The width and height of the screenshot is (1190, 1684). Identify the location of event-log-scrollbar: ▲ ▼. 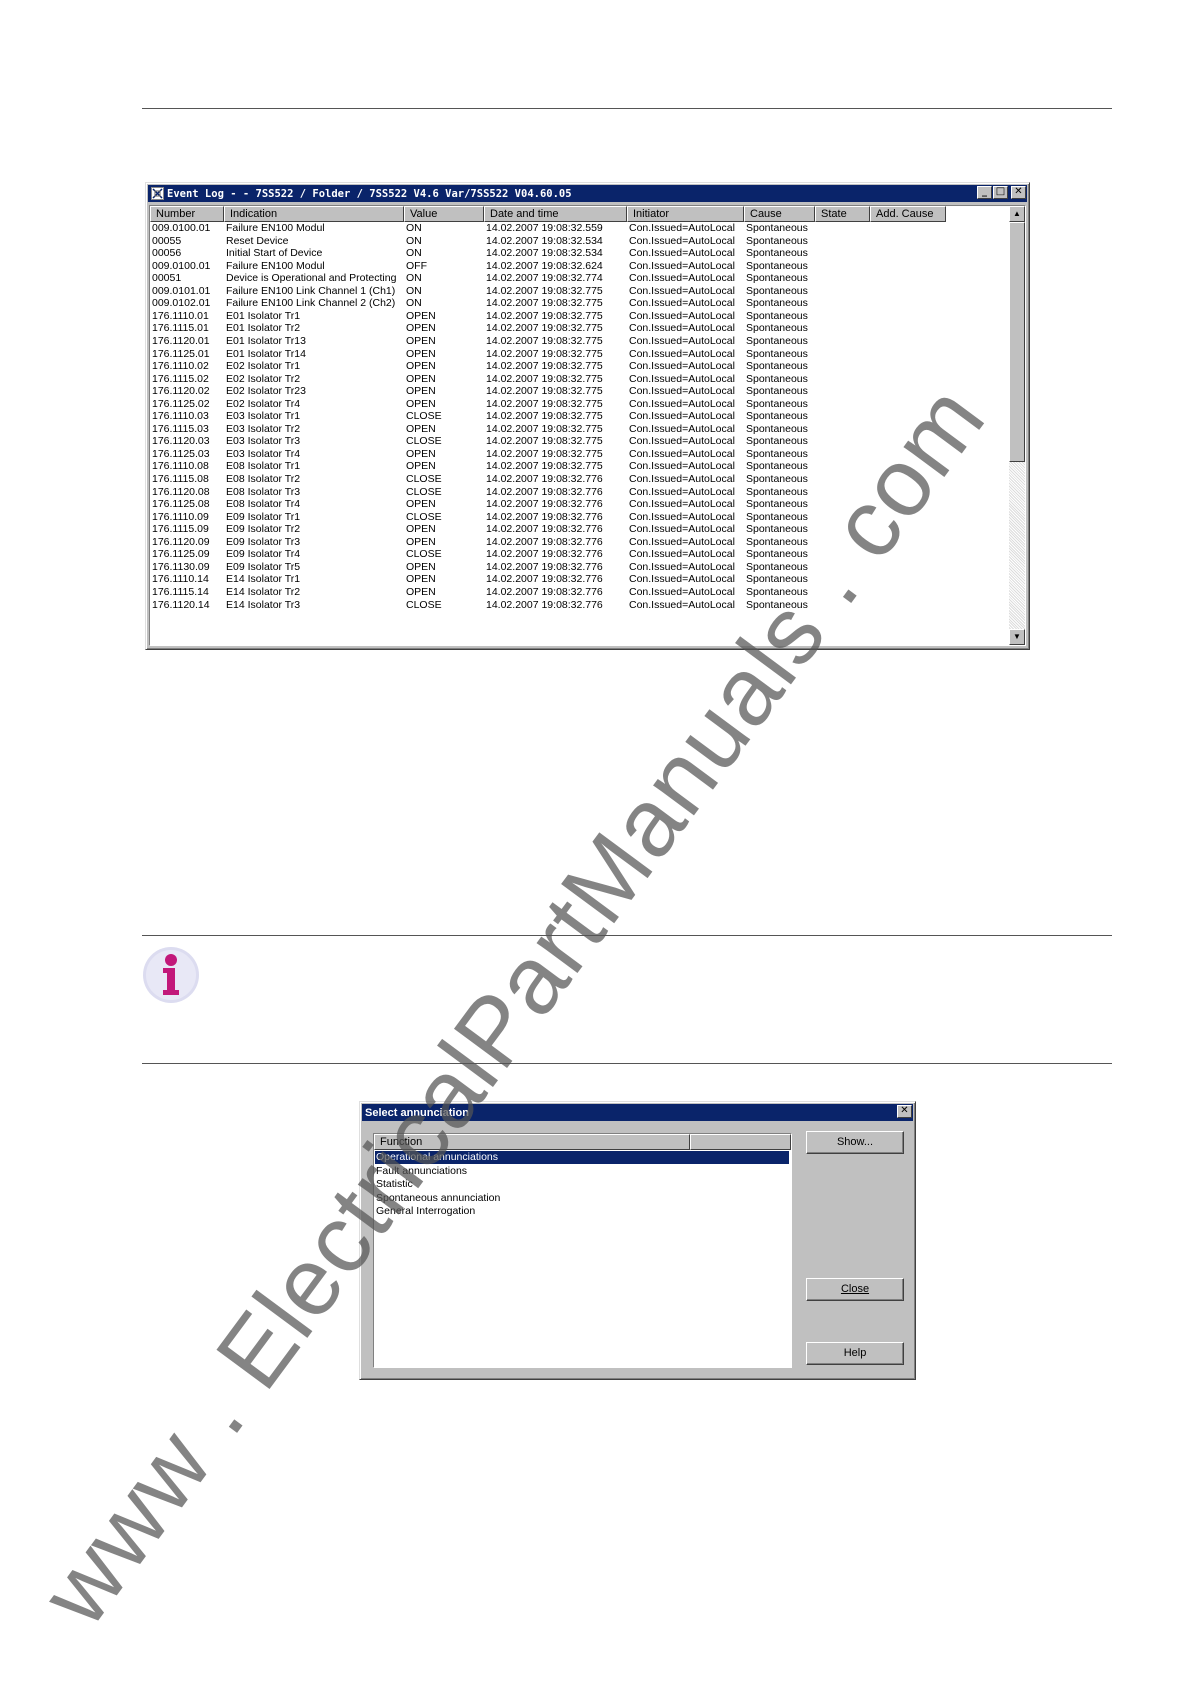
(1017, 425).